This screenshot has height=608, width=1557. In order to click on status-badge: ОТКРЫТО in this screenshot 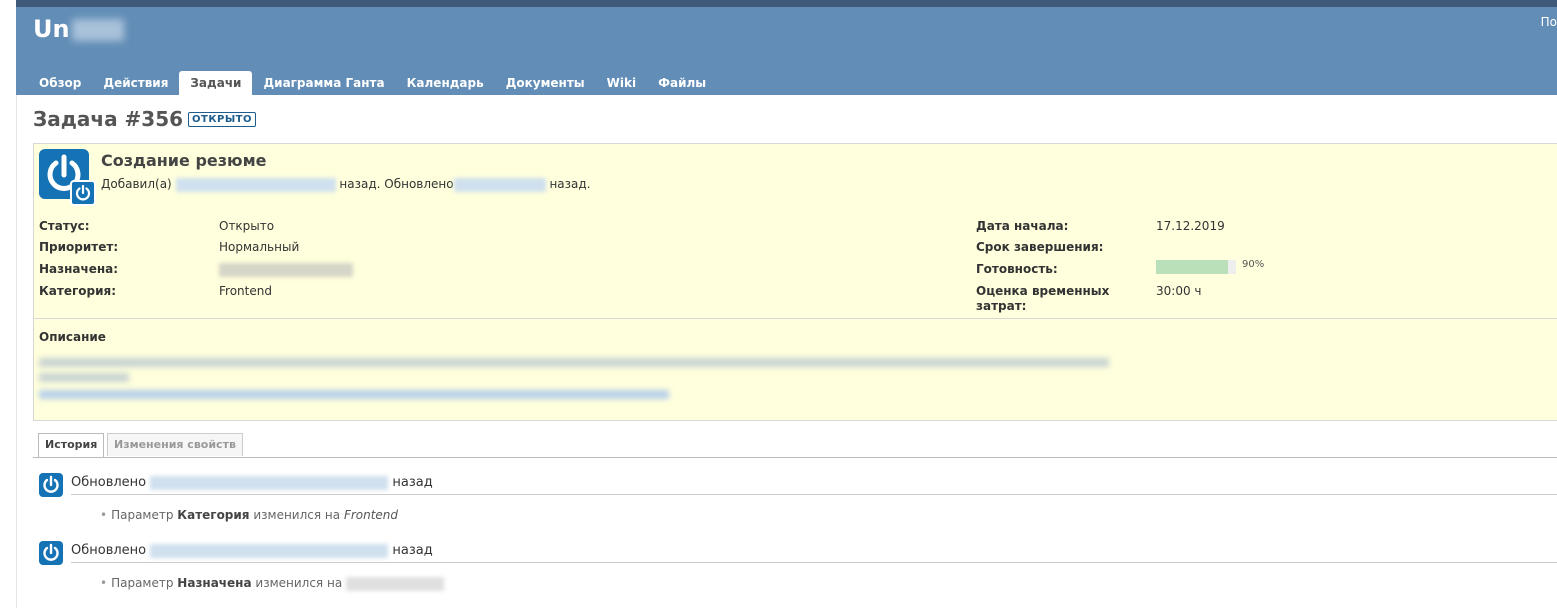, I will do `click(222, 119)`.